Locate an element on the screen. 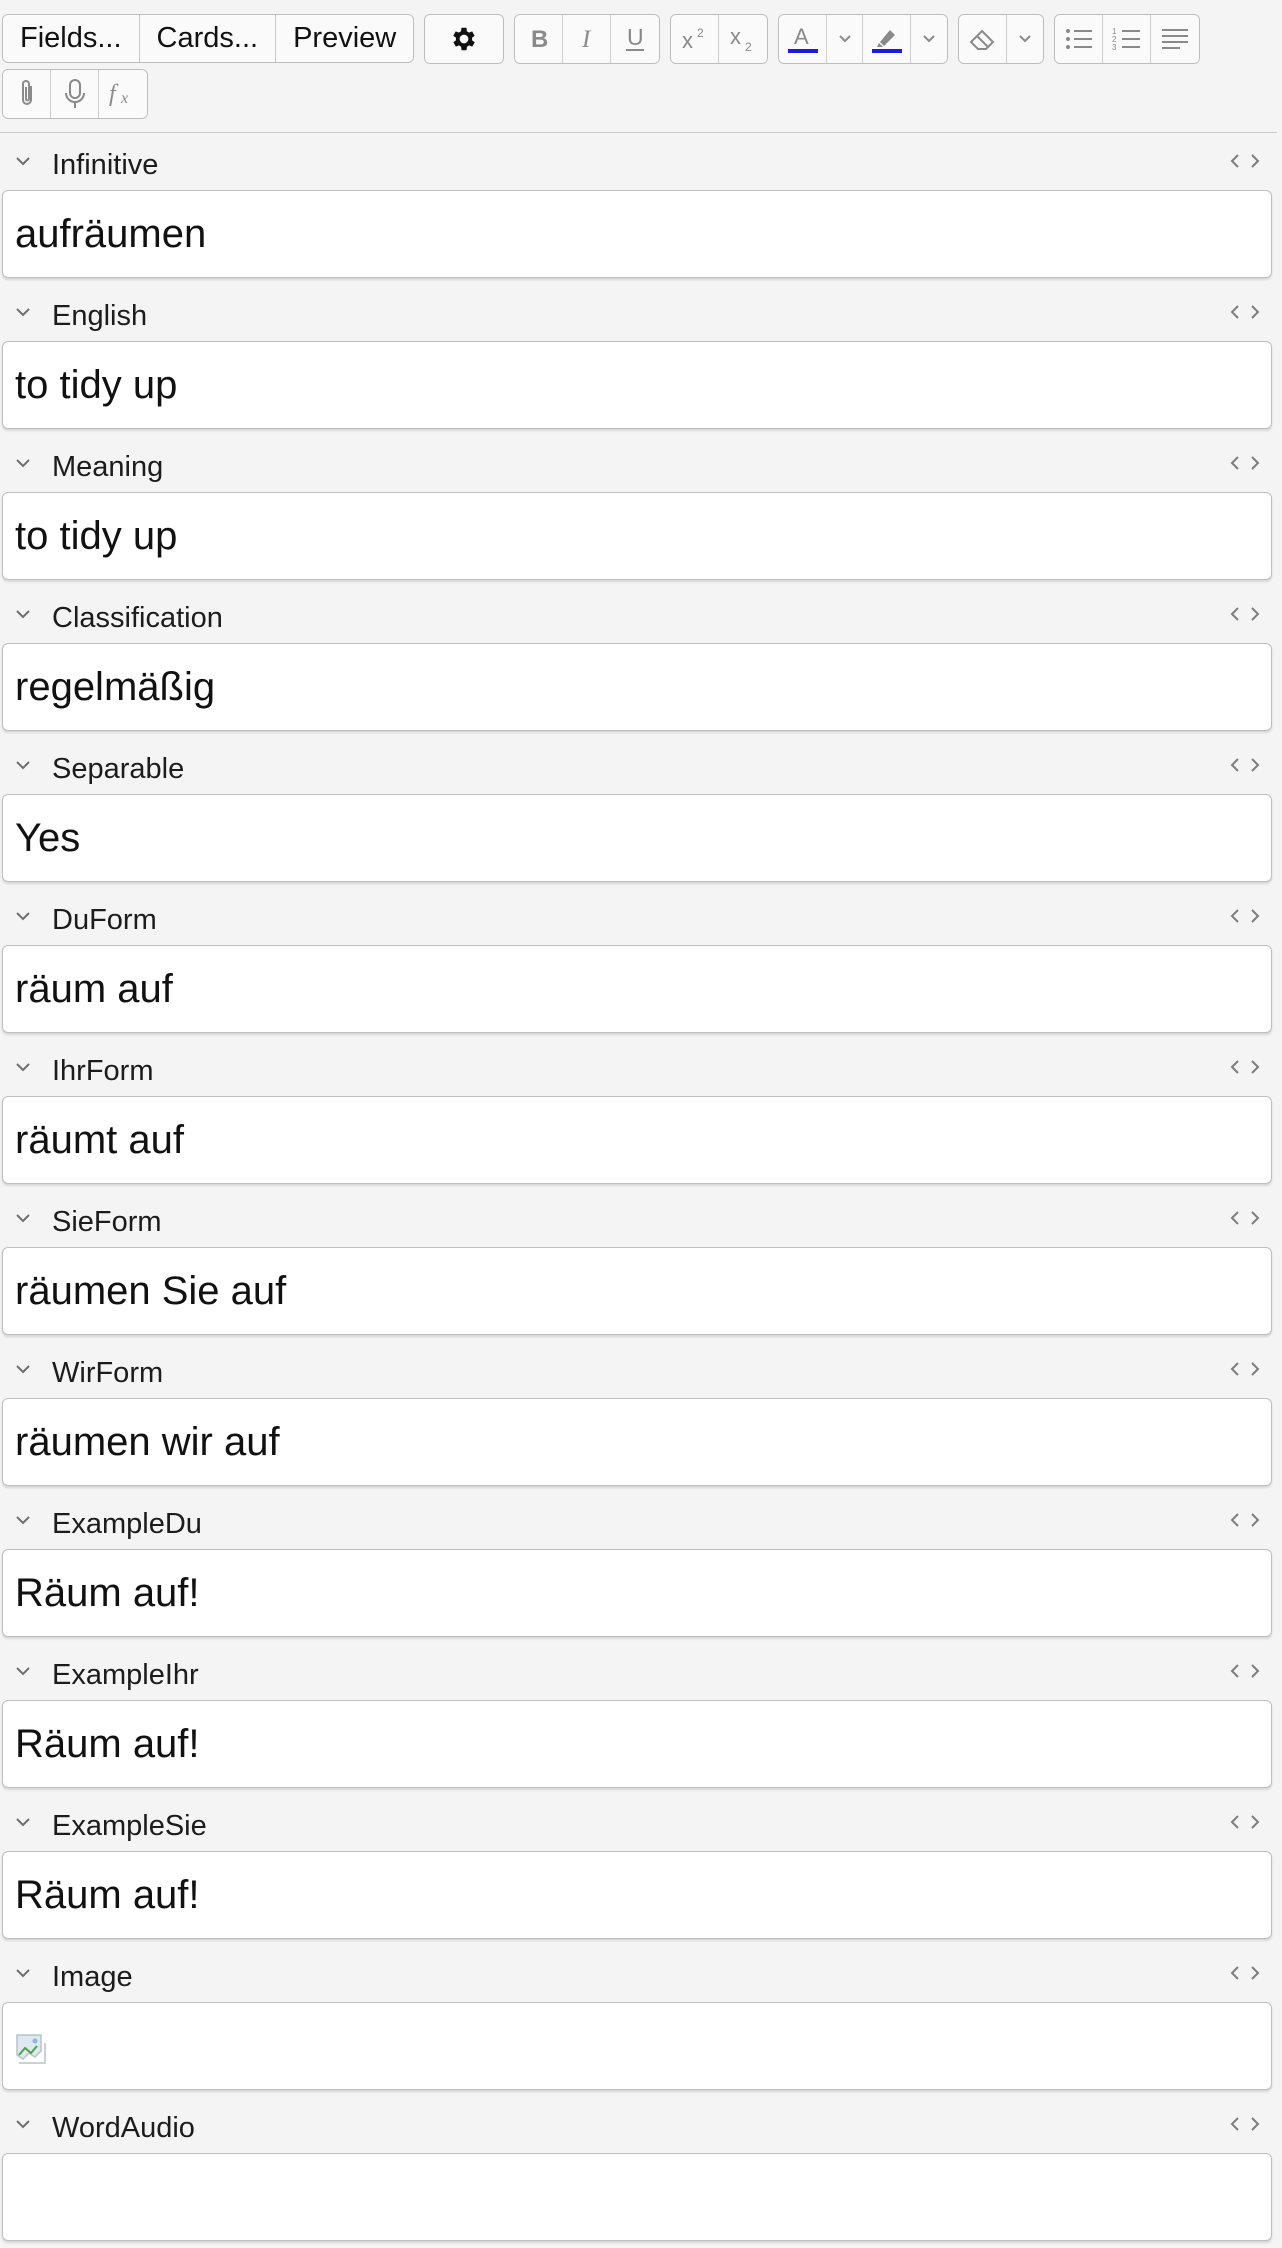 This screenshot has width=1282, height=2248. align-button is located at coordinates (1175, 38).